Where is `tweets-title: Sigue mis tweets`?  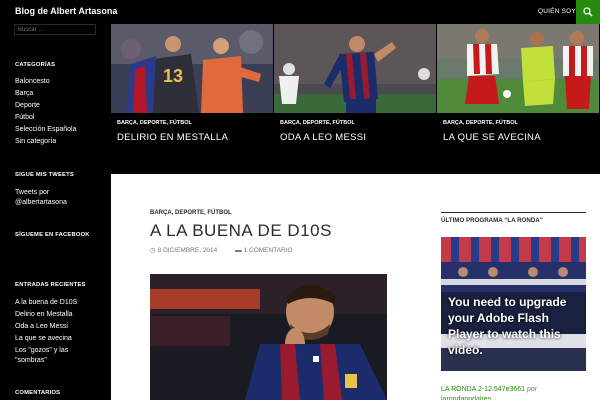 tweets-title: Sigue mis tweets is located at coordinates (44, 175).